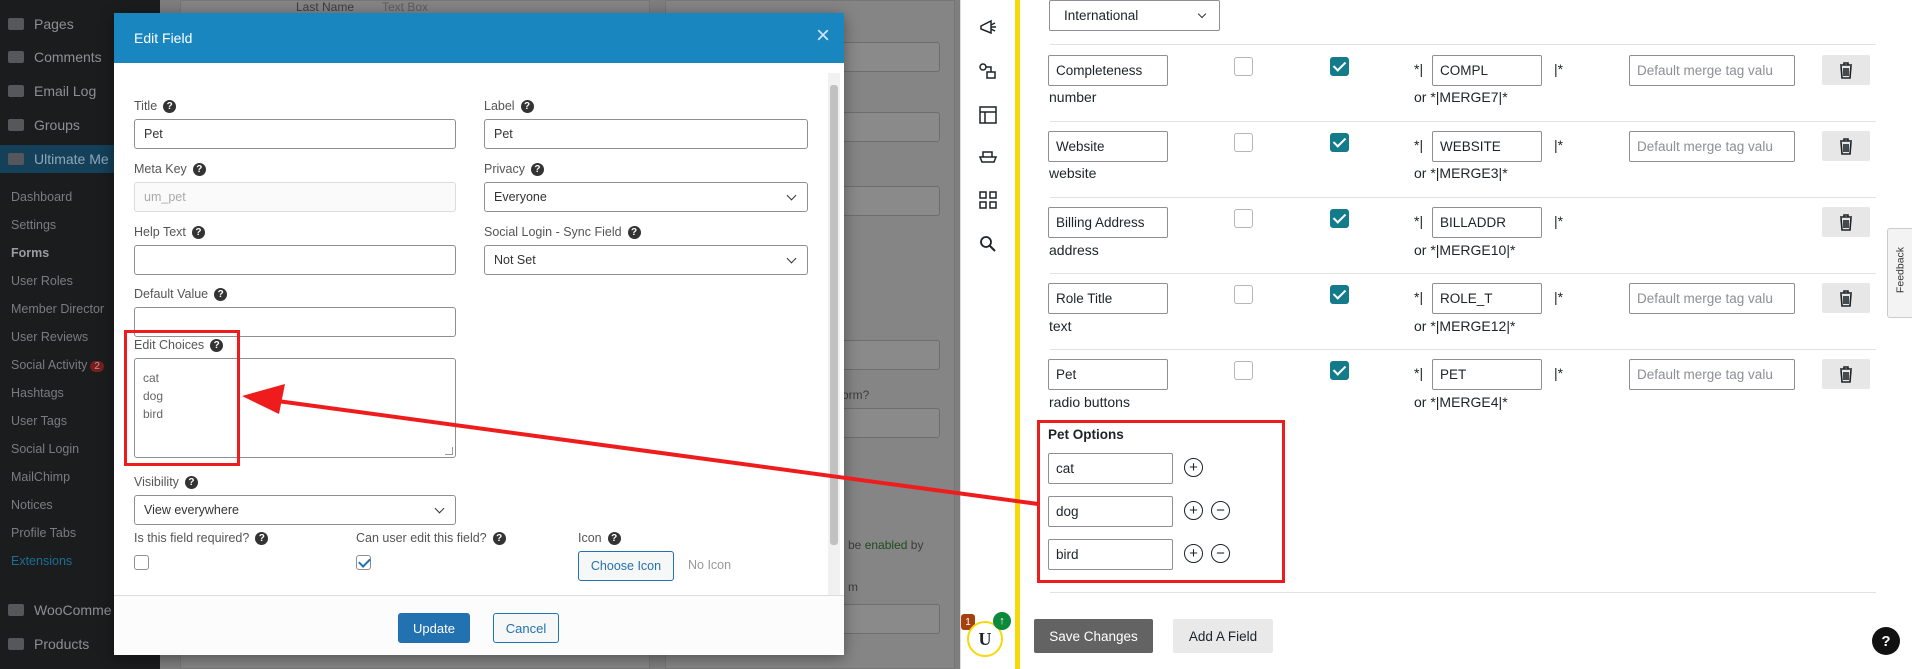  What do you see at coordinates (449, 451) in the screenshot?
I see `resize-handle-icon` at bounding box center [449, 451].